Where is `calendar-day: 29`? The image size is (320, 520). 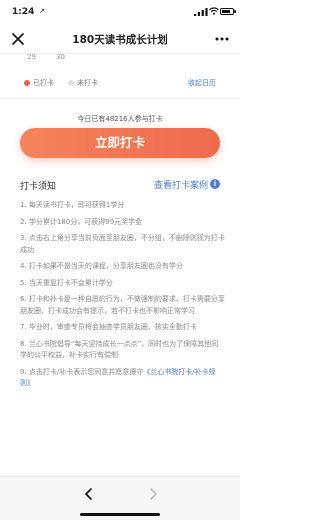 calendar-day: 29 is located at coordinates (31, 57).